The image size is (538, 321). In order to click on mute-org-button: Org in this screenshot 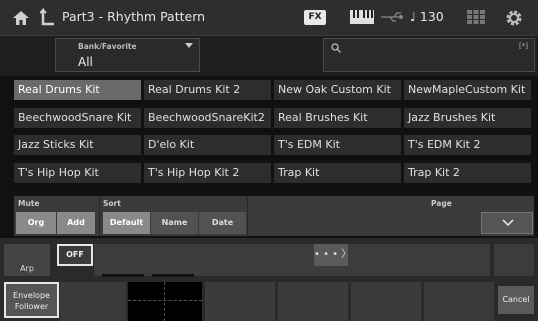, I will do `click(36, 223)`.